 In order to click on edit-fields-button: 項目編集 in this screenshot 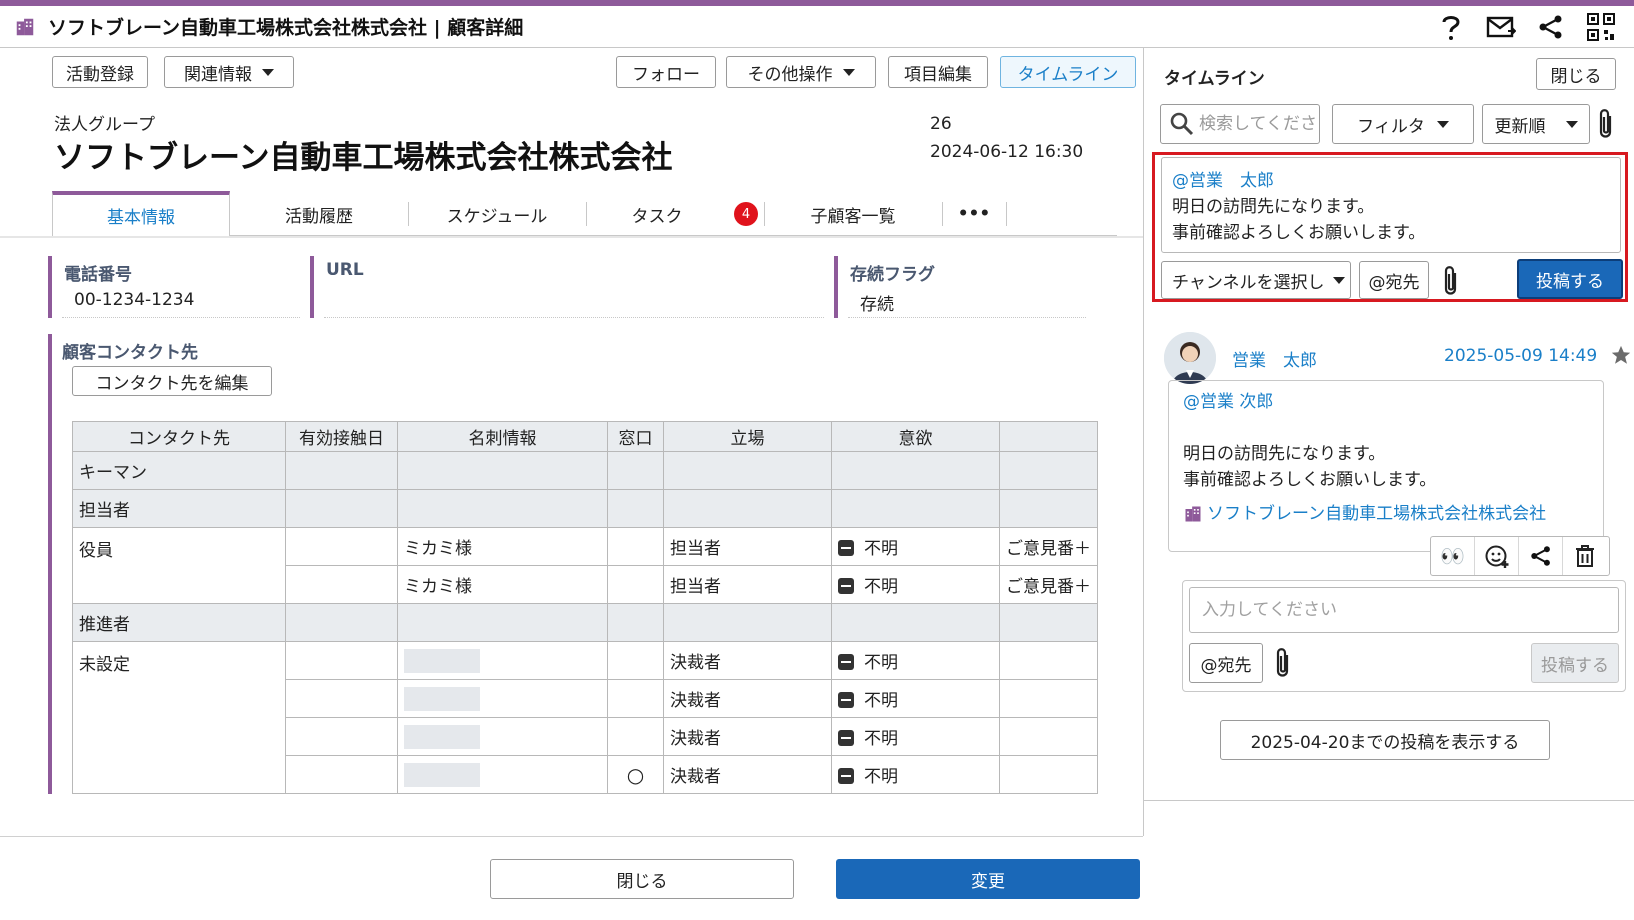, I will do `click(938, 72)`.